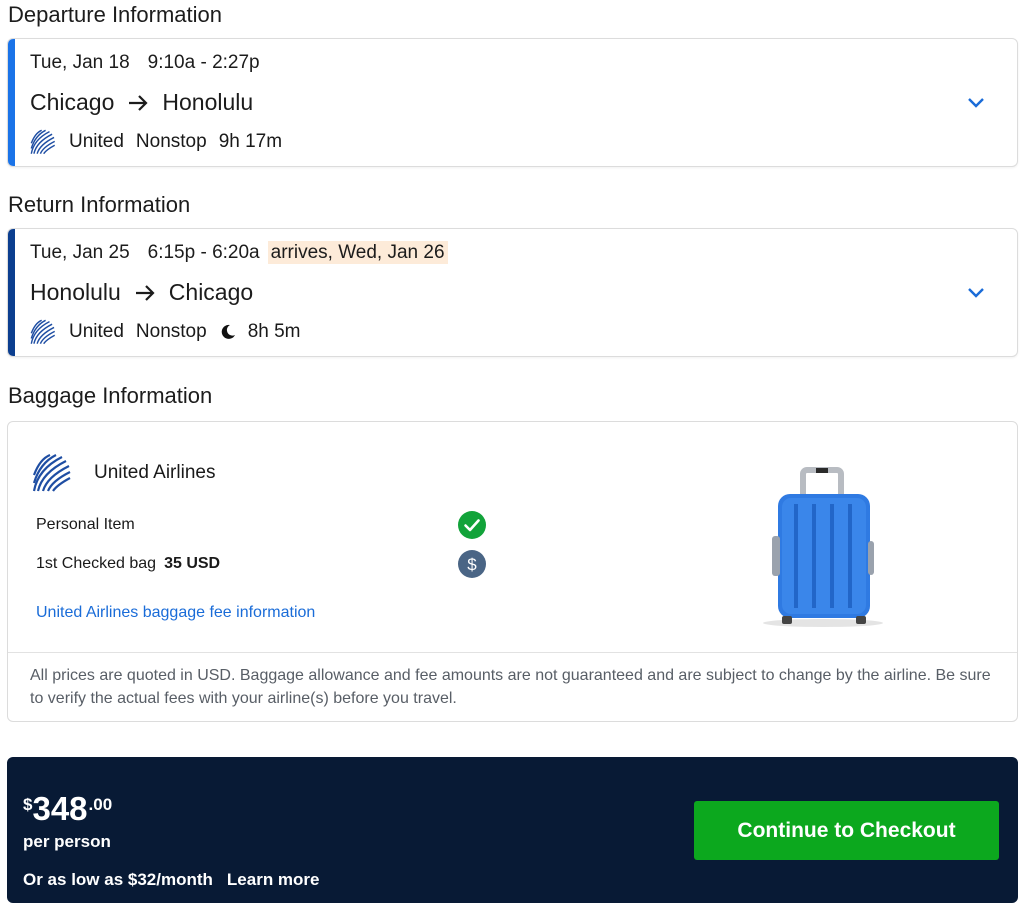 The width and height of the screenshot is (1024, 911). I want to click on baggage-fee-link: United Airlines baggage fee information, so click(175, 613).